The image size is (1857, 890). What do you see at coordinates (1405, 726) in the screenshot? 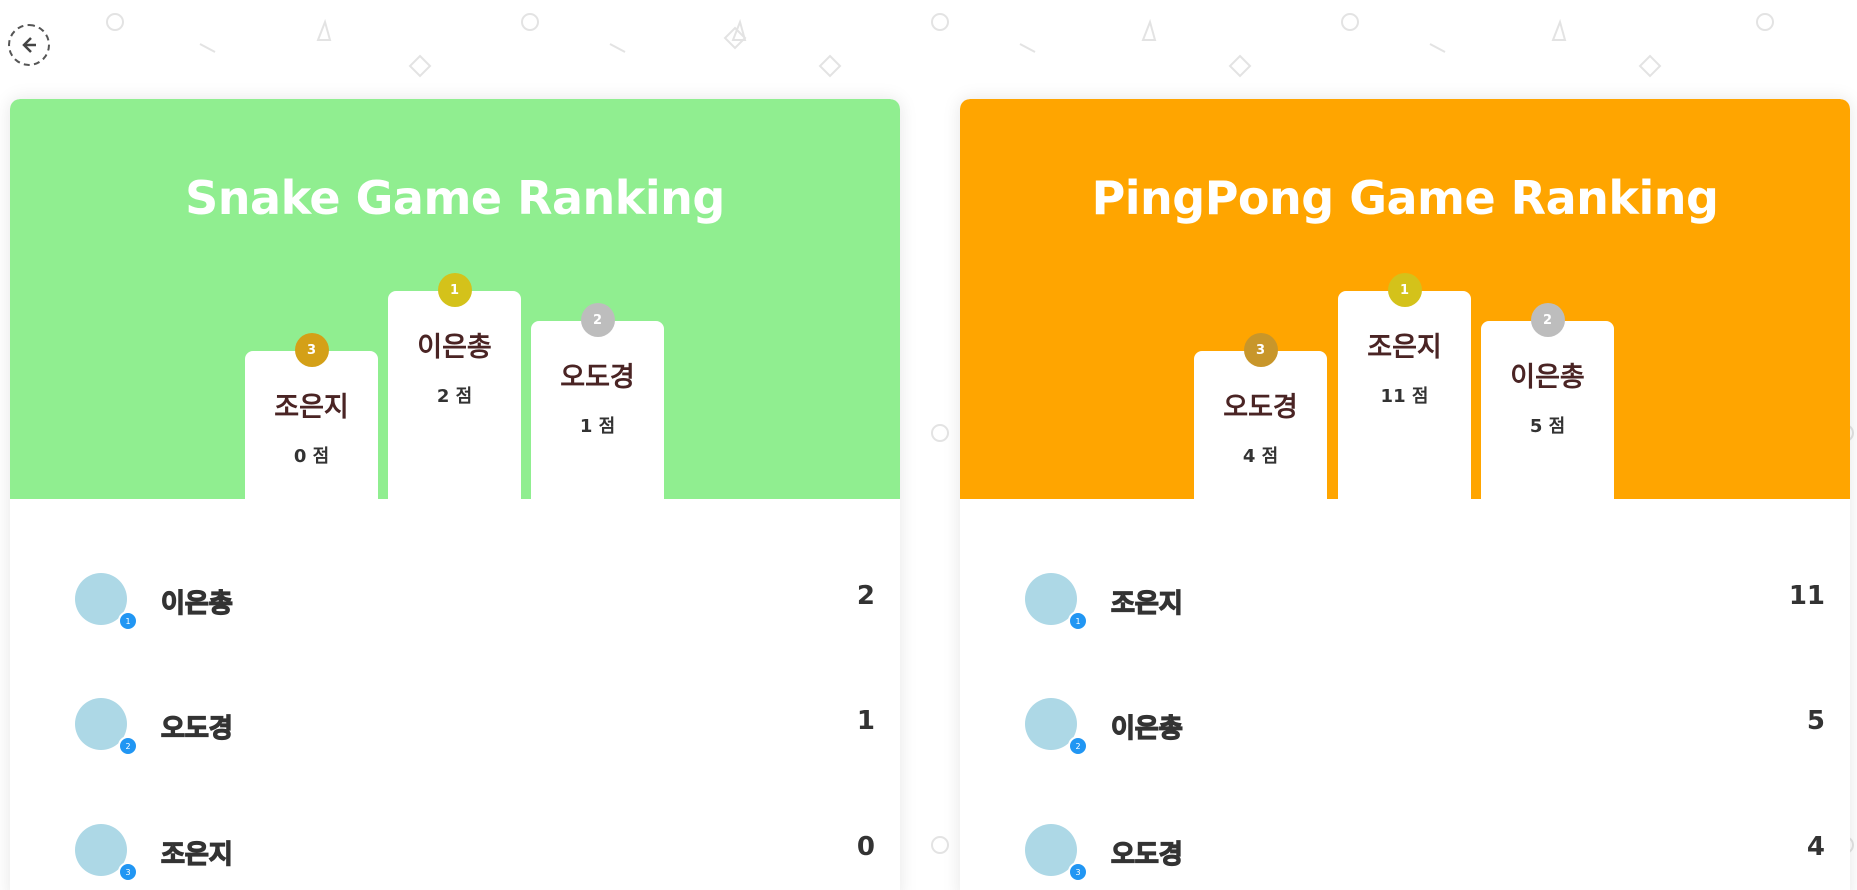
I see `list-item: 2 이은총 5` at bounding box center [1405, 726].